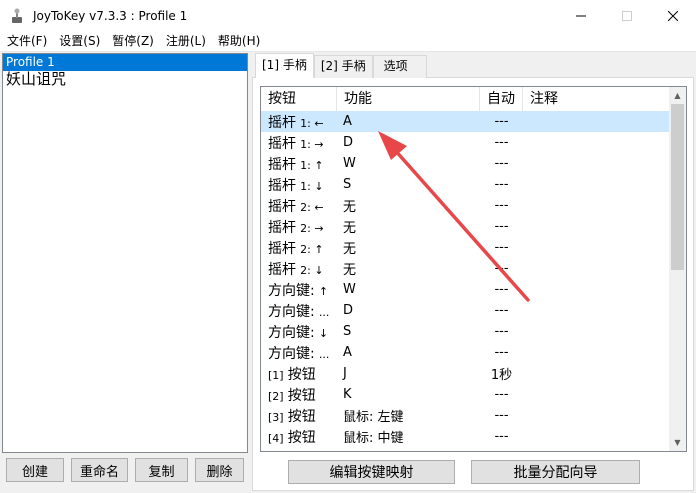 The width and height of the screenshot is (696, 493). I want to click on delete-profile-button: 删除, so click(219, 470).